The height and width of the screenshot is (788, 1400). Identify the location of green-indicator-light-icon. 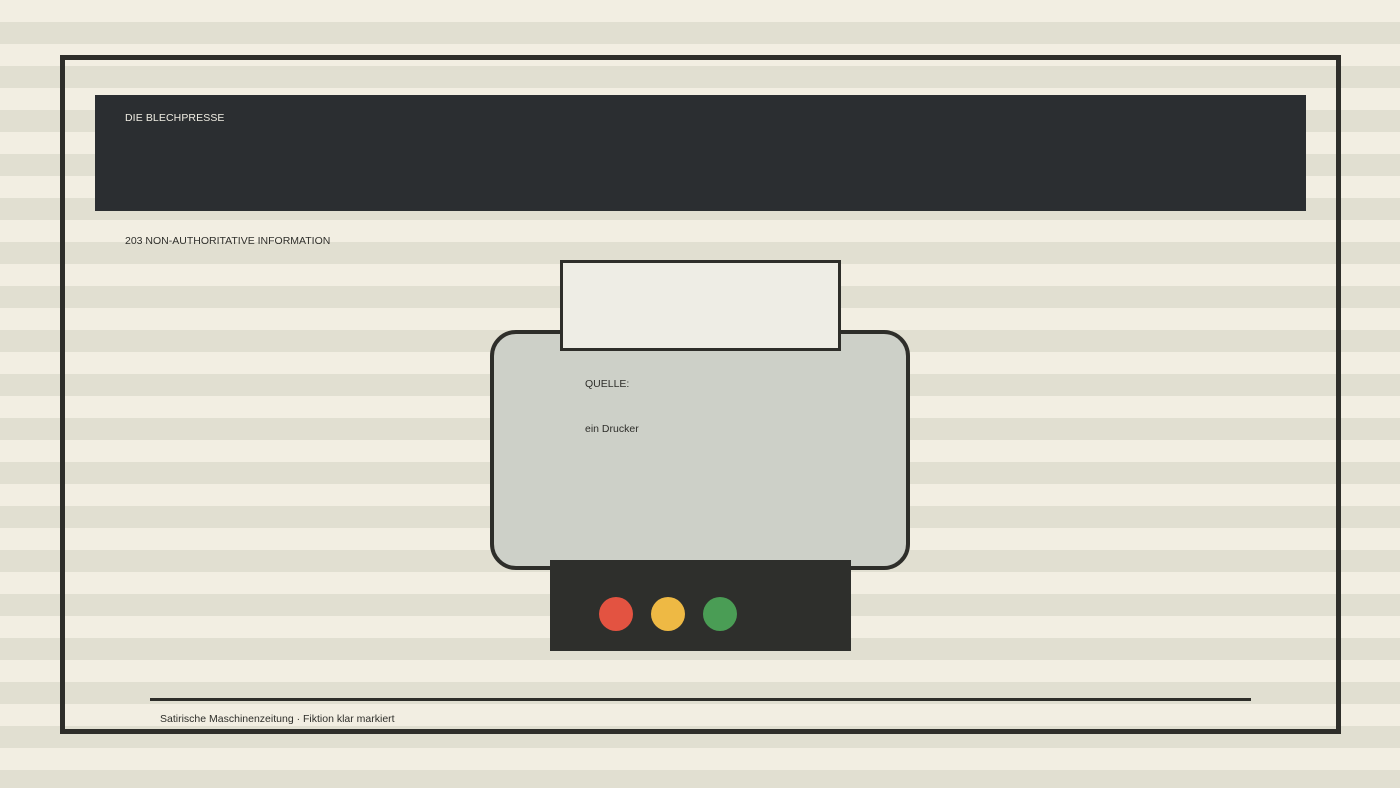
(720, 614).